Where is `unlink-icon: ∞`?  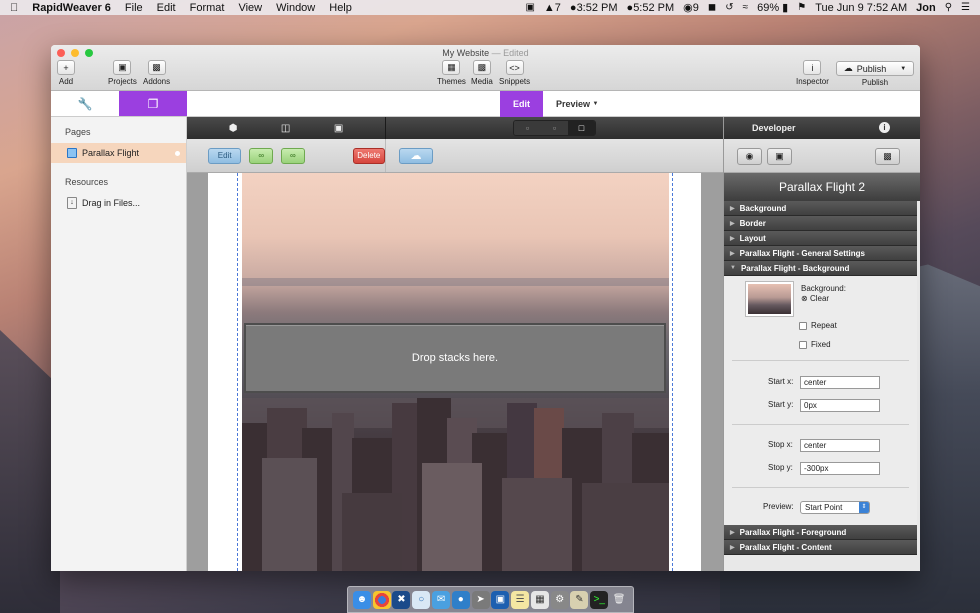 unlink-icon: ∞ is located at coordinates (292, 155).